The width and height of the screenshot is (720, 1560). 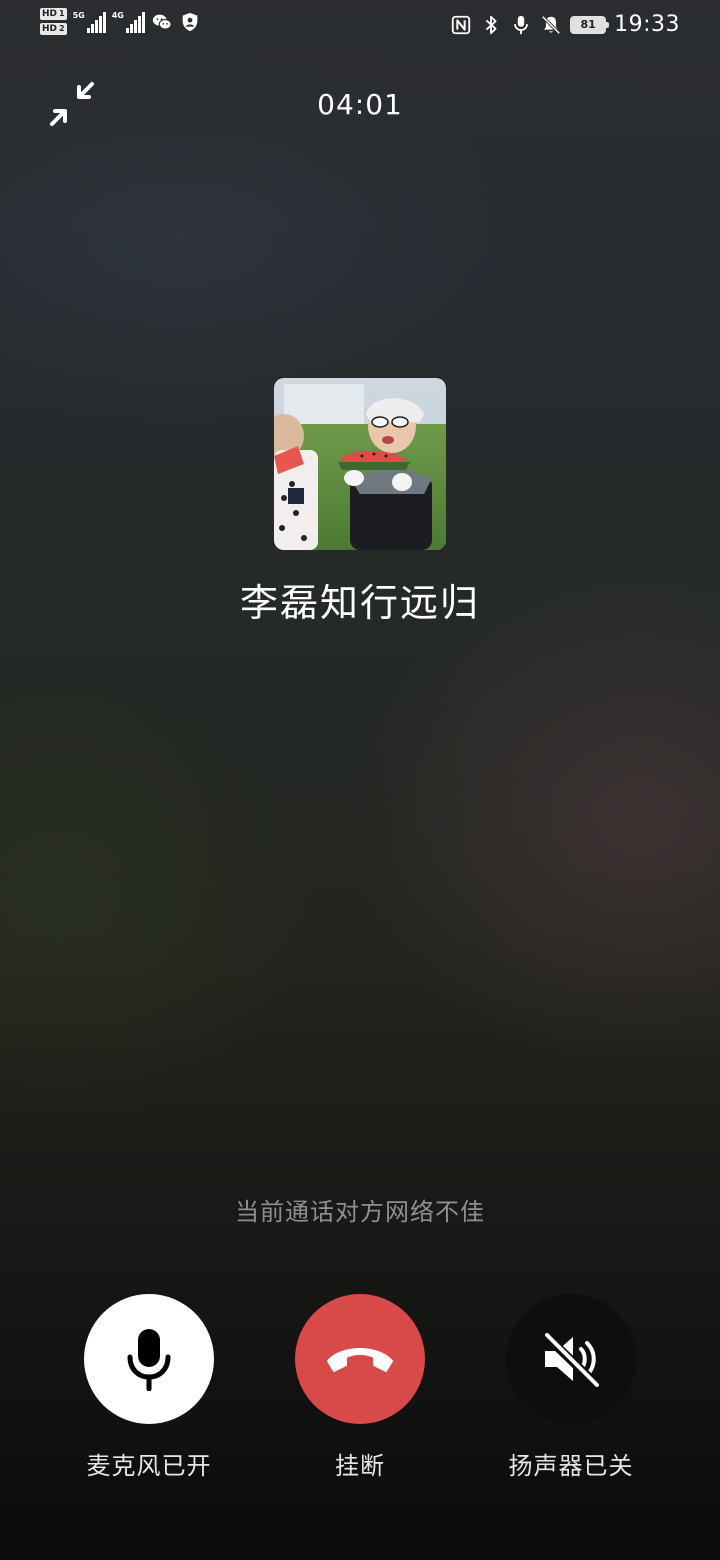 I want to click on sim-indicators: HD 1 HD 2, so click(x=53, y=21).